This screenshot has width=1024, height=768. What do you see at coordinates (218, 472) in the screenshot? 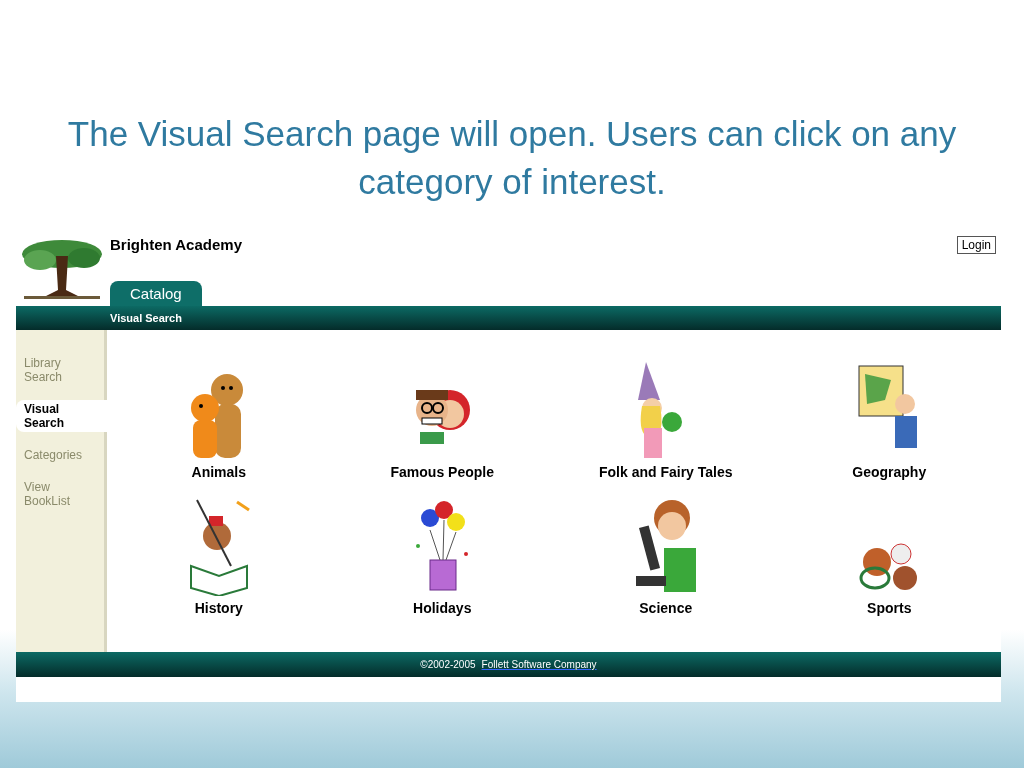
I see `category-label: Animals` at bounding box center [218, 472].